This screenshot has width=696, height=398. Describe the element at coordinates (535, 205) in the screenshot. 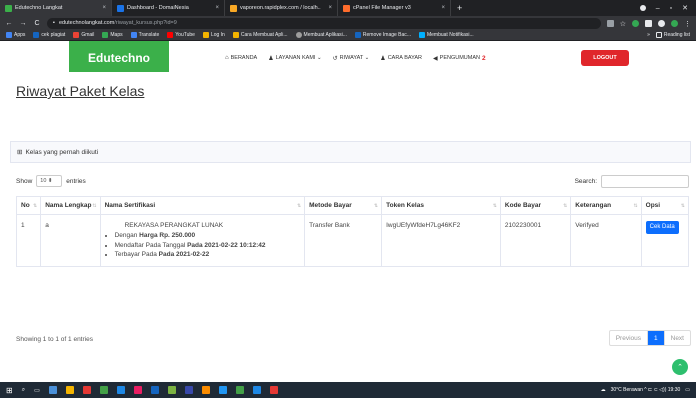

I see `column-header-kode: Kode Bayar ⇅` at that location.